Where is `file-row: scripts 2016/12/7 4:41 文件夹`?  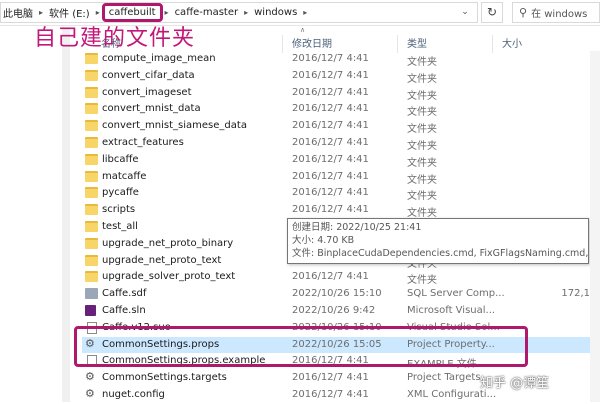 file-row: scripts 2016/12/7 4:41 文件夹 is located at coordinates (341, 210).